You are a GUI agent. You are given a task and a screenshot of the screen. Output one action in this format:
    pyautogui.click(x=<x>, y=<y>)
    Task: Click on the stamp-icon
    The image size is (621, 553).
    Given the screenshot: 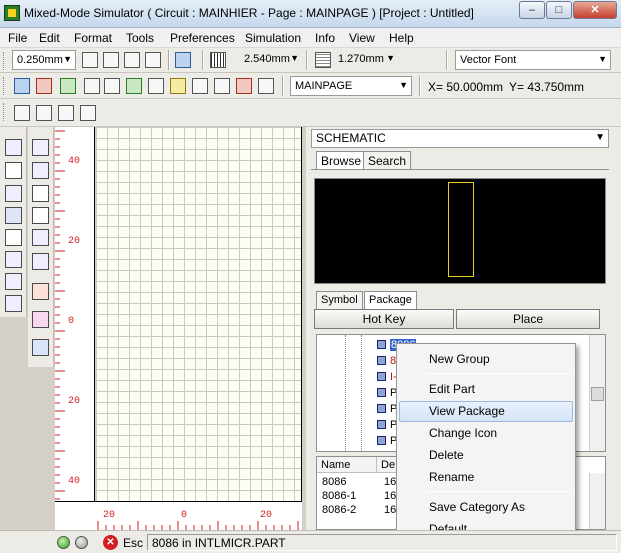 What is the action you would take?
    pyautogui.click(x=40, y=261)
    